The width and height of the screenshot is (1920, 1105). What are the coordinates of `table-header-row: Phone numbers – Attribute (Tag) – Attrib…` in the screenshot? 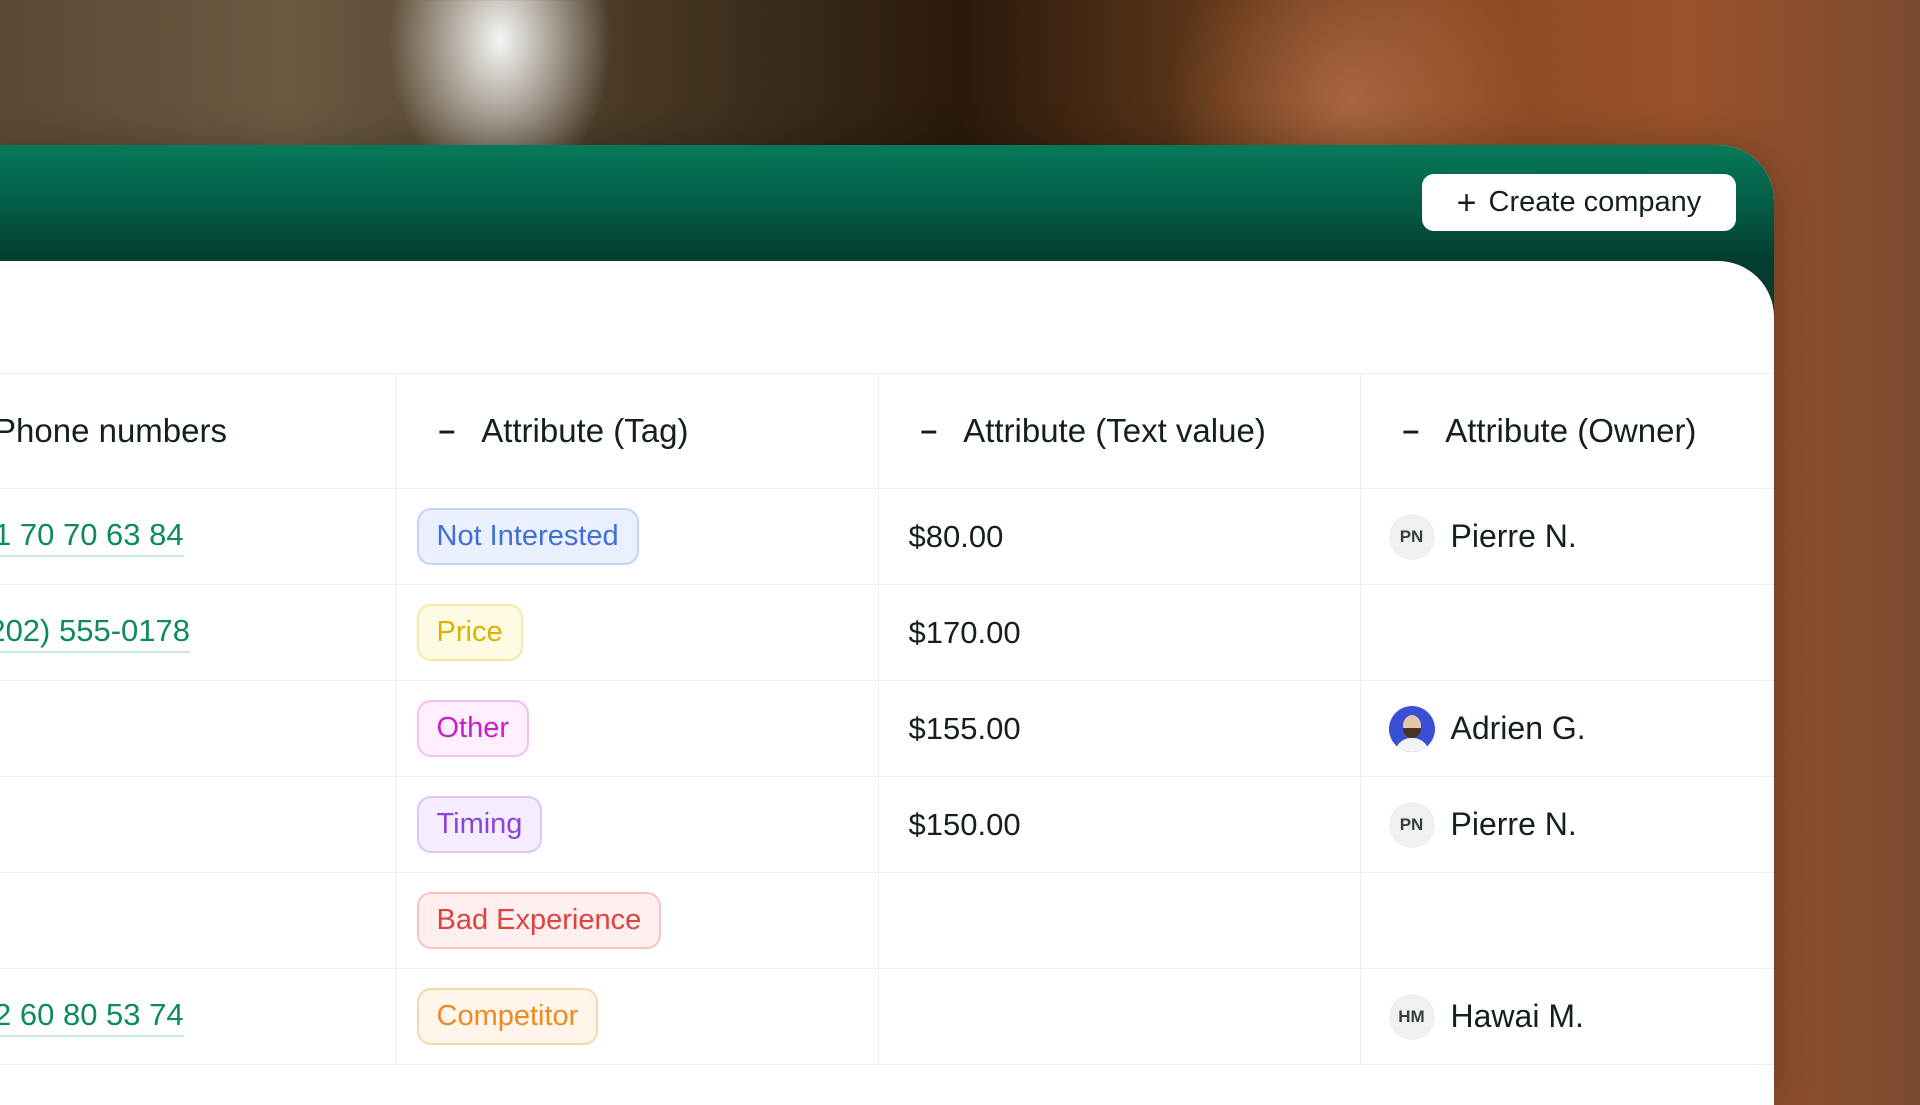 It's located at (887, 431).